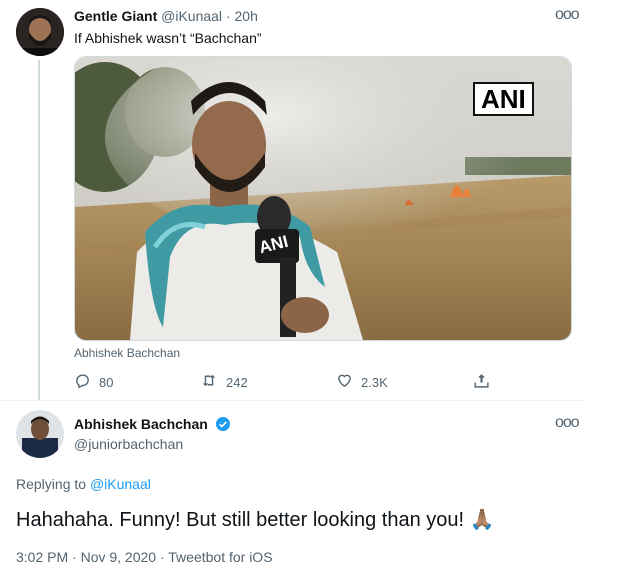 The image size is (640, 575). Describe the element at coordinates (93, 382) in the screenshot. I see `reply-button: 80` at that location.